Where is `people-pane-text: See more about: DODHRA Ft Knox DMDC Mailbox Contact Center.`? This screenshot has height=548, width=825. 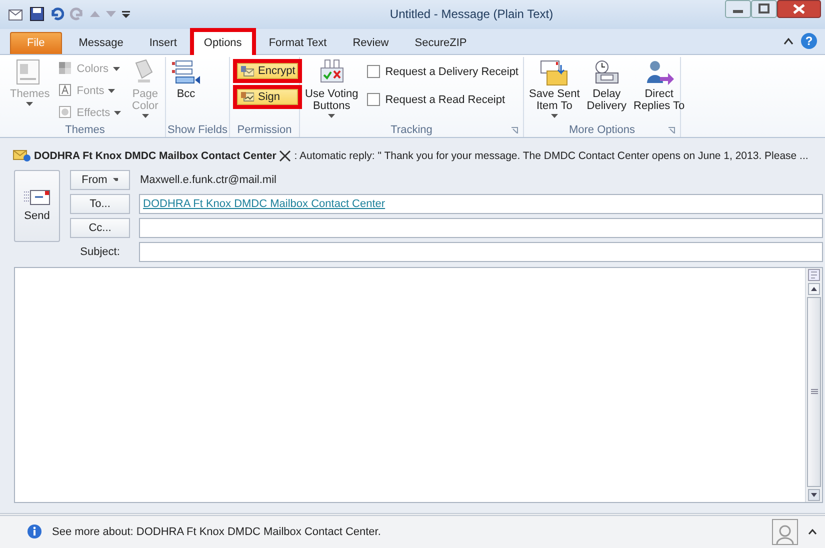
people-pane-text: See more about: DODHRA Ft Knox DMDC Mailbox Contact Center. is located at coordinates (217, 532).